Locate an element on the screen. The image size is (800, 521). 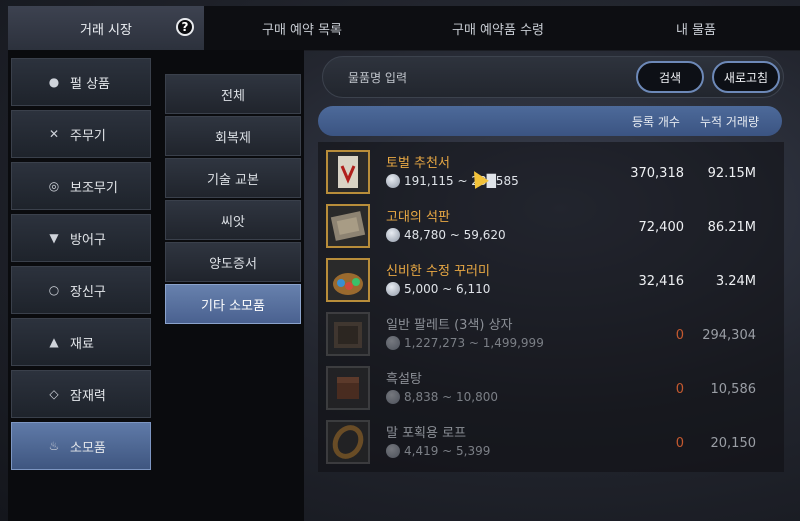
subcategory-label: 양도증서 is located at coordinates (233, 264).